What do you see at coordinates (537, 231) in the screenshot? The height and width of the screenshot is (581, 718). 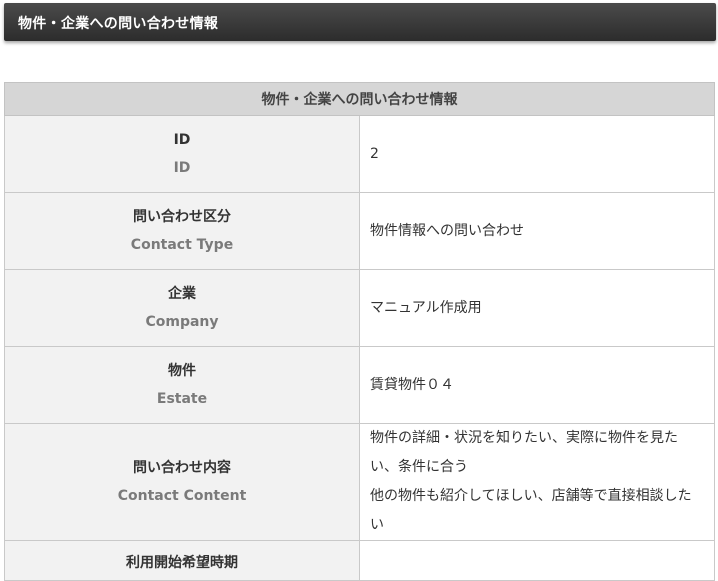 I see `row-value-cell: 物件情報への問い合わせ` at bounding box center [537, 231].